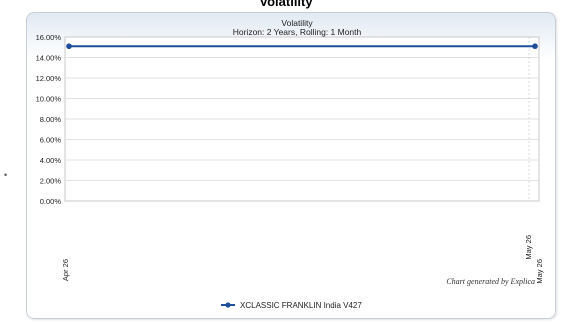 Image resolution: width=572 pixels, height=323 pixels. What do you see at coordinates (49, 58) in the screenshot?
I see `y-tick-label: 14.00%` at bounding box center [49, 58].